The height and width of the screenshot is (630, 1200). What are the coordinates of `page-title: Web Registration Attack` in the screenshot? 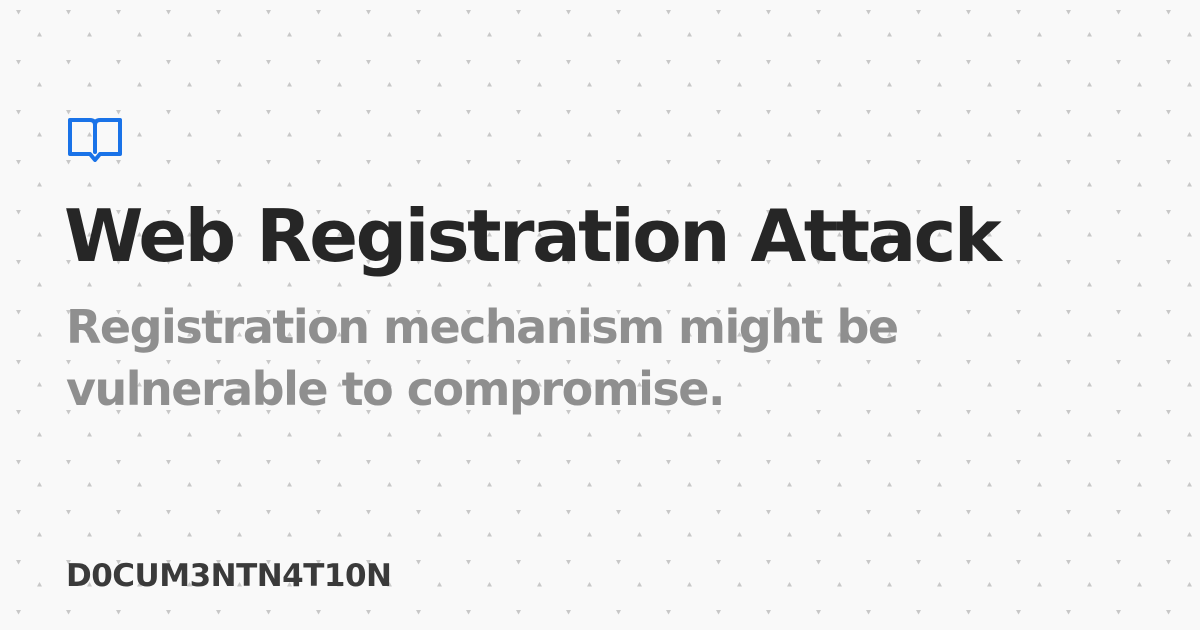 It's located at (533, 236).